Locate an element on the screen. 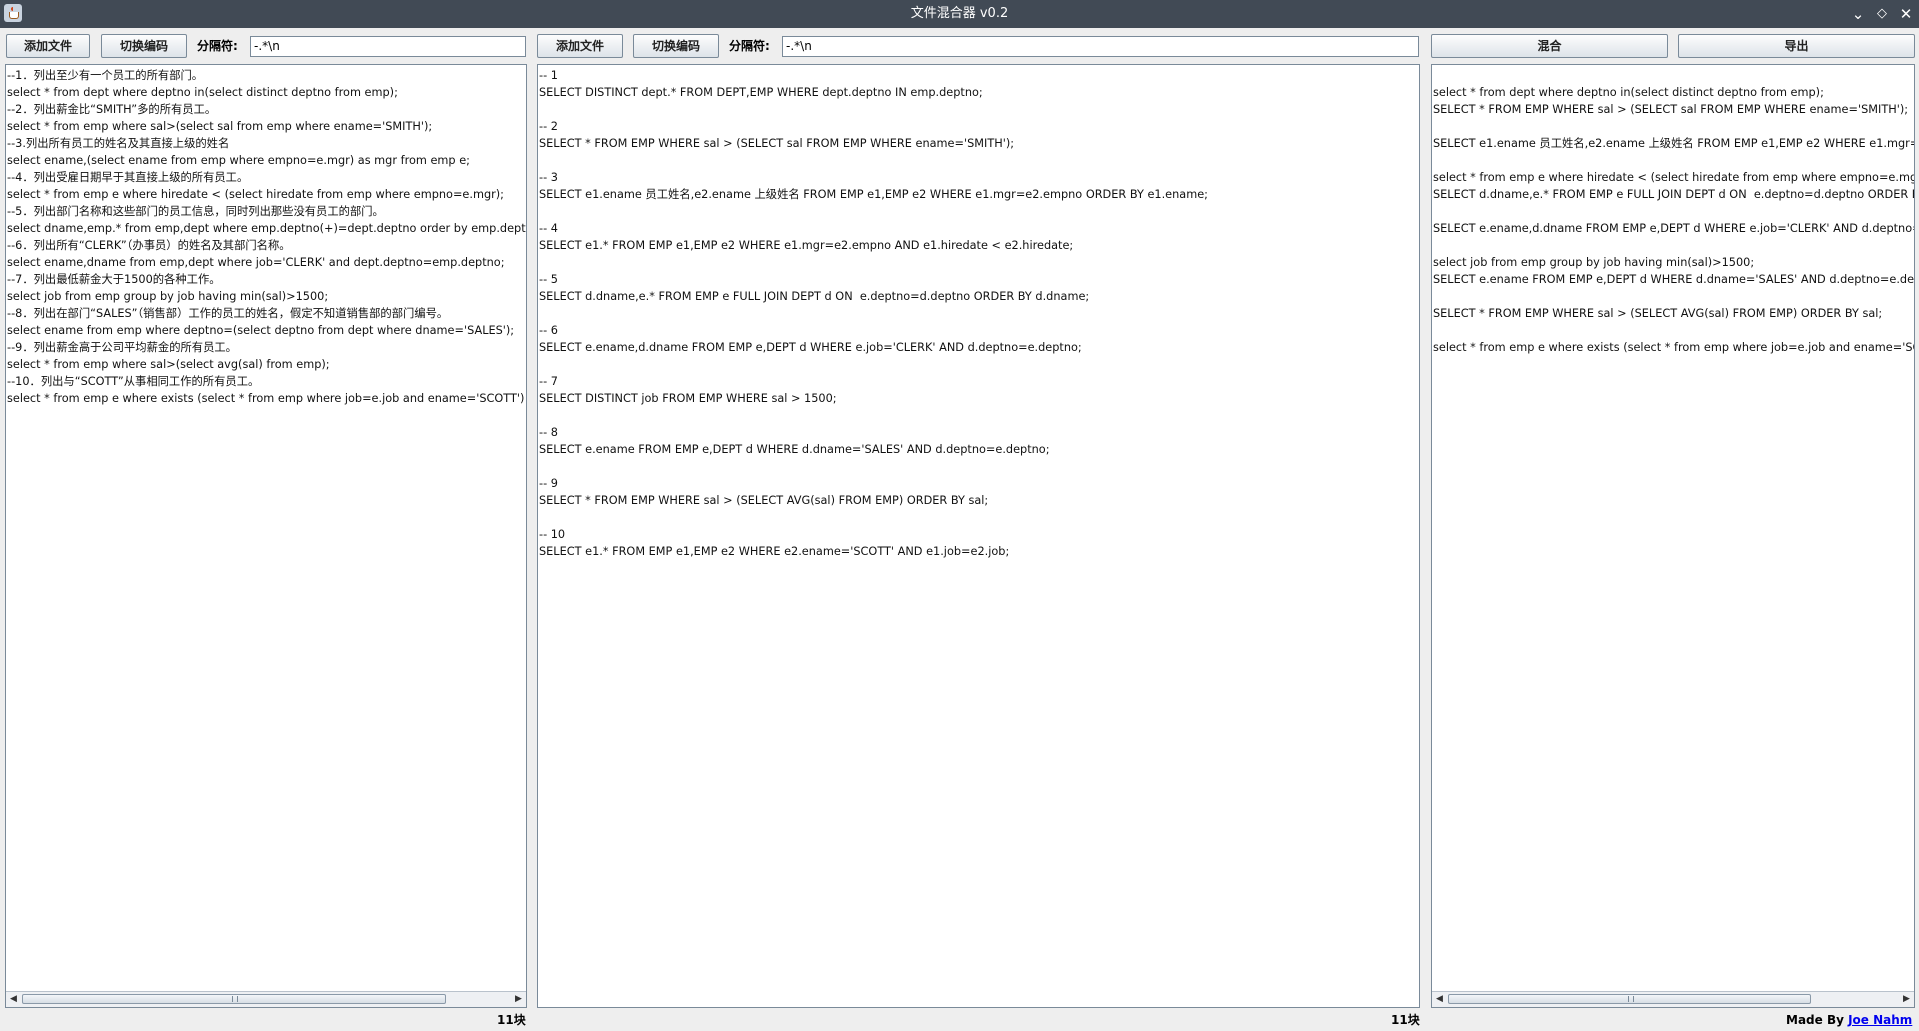 This screenshot has height=1031, width=1919. middle-separator-input: -.*\n is located at coordinates (1100, 46).